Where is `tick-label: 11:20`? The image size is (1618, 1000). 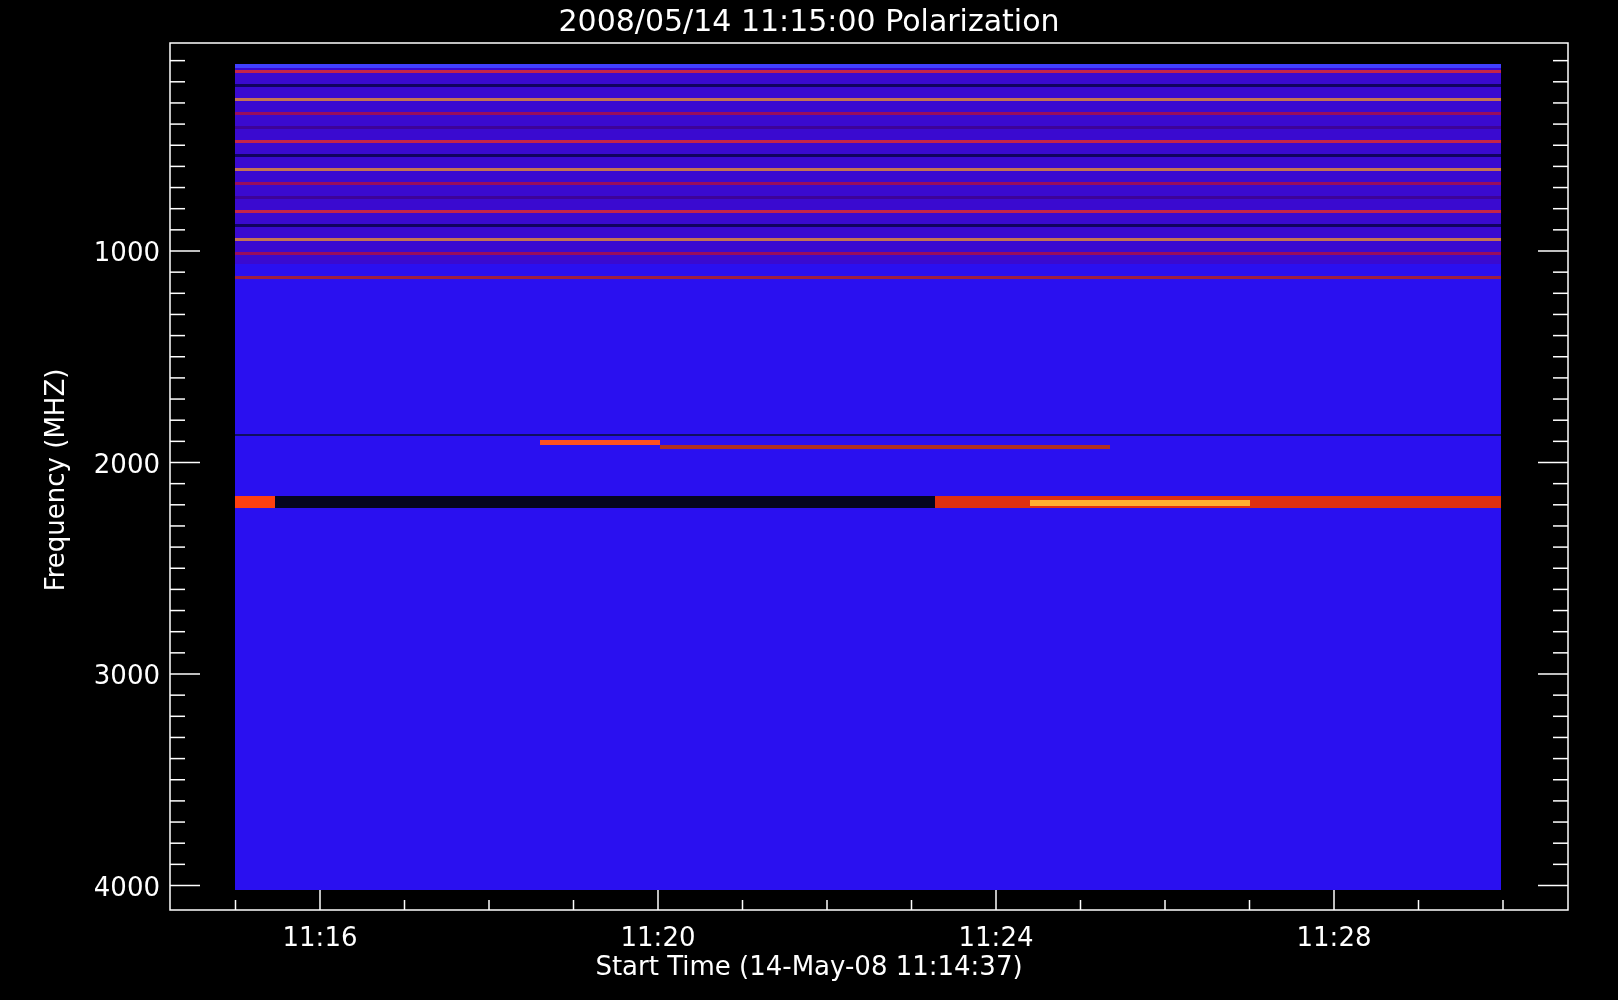
tick-label: 11:20 is located at coordinates (658, 937).